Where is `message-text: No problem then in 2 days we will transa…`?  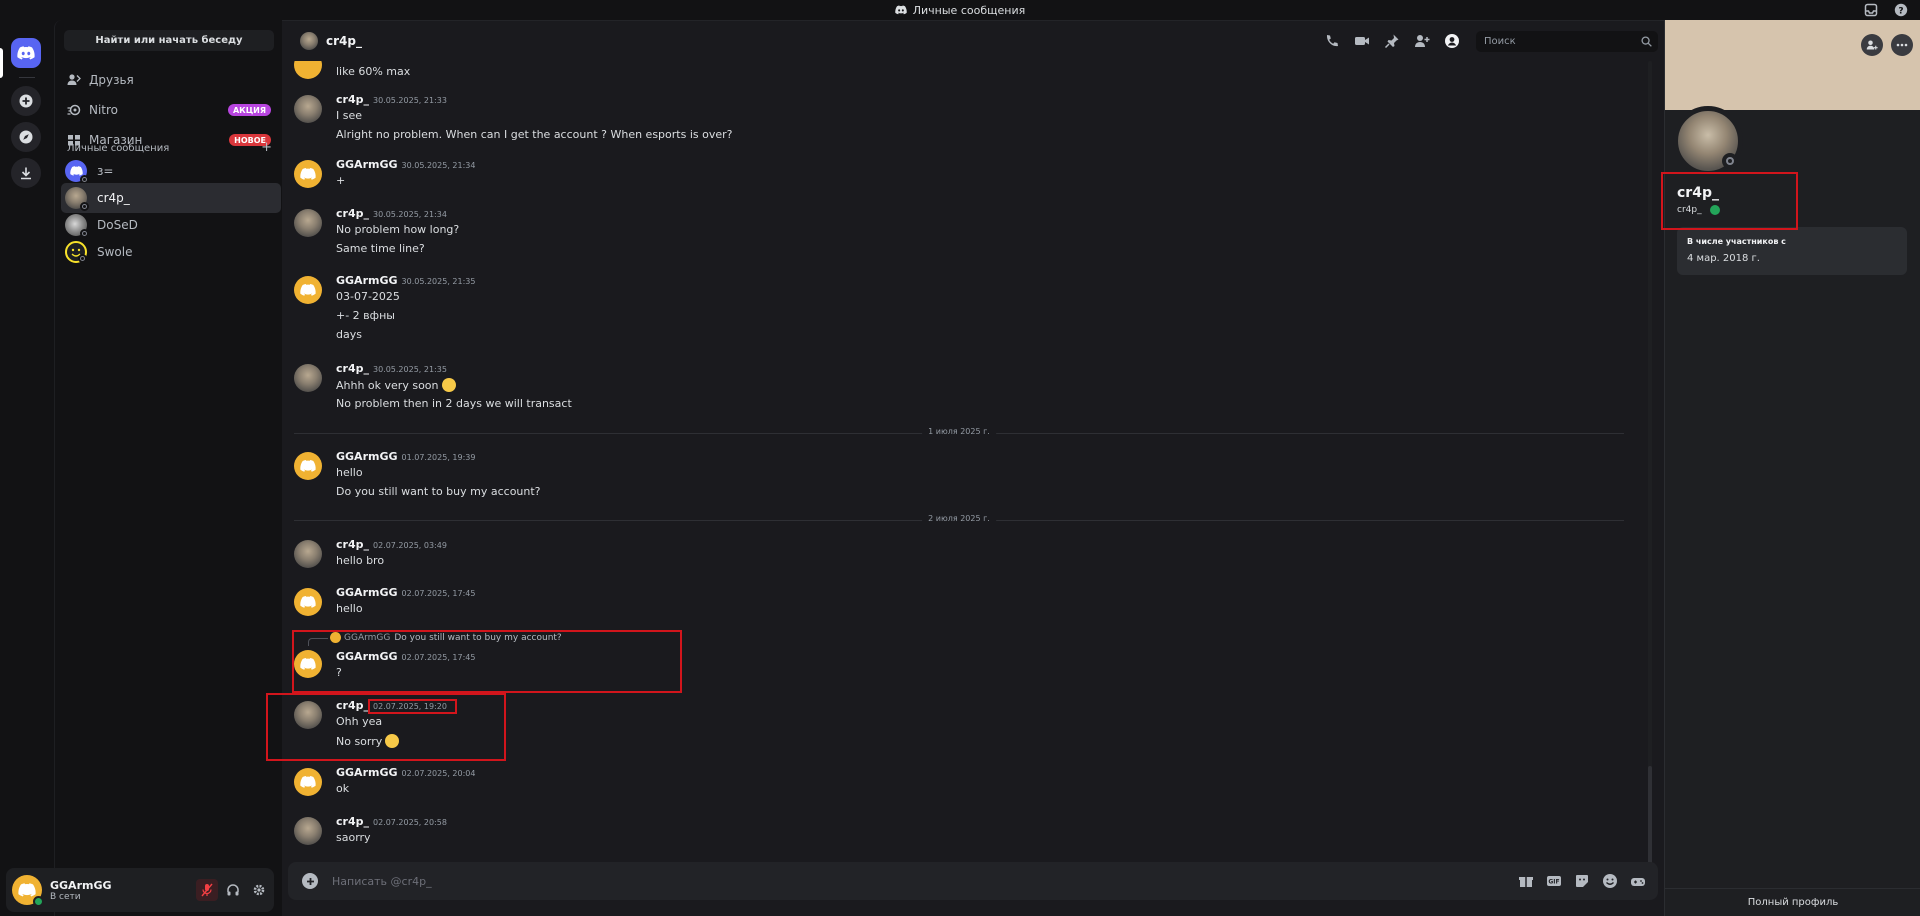
message-text: No problem then in 2 days we will transa… is located at coordinates (454, 403).